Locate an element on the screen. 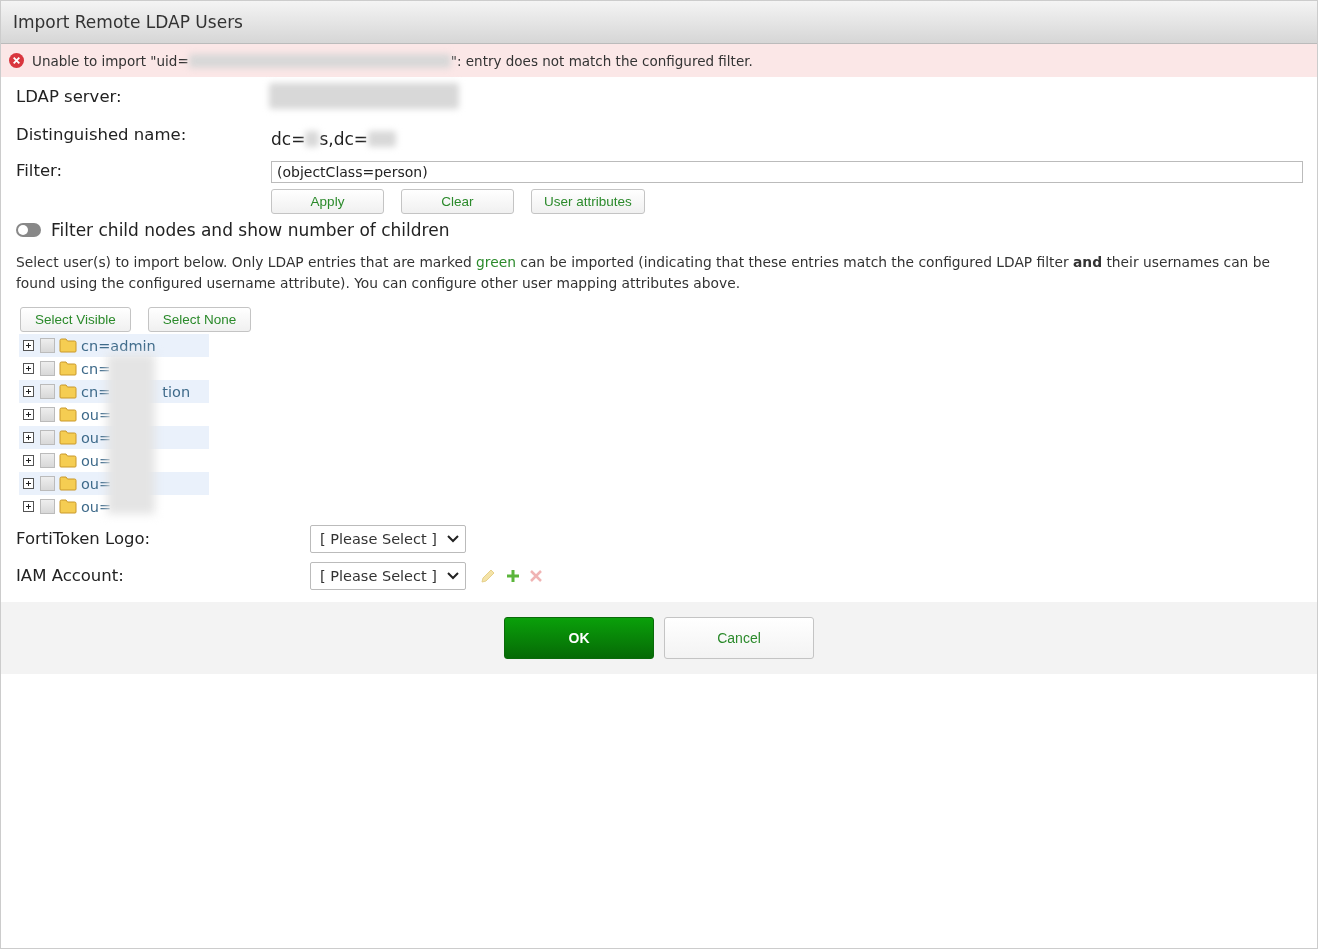  filter-button: Clear is located at coordinates (457, 201).